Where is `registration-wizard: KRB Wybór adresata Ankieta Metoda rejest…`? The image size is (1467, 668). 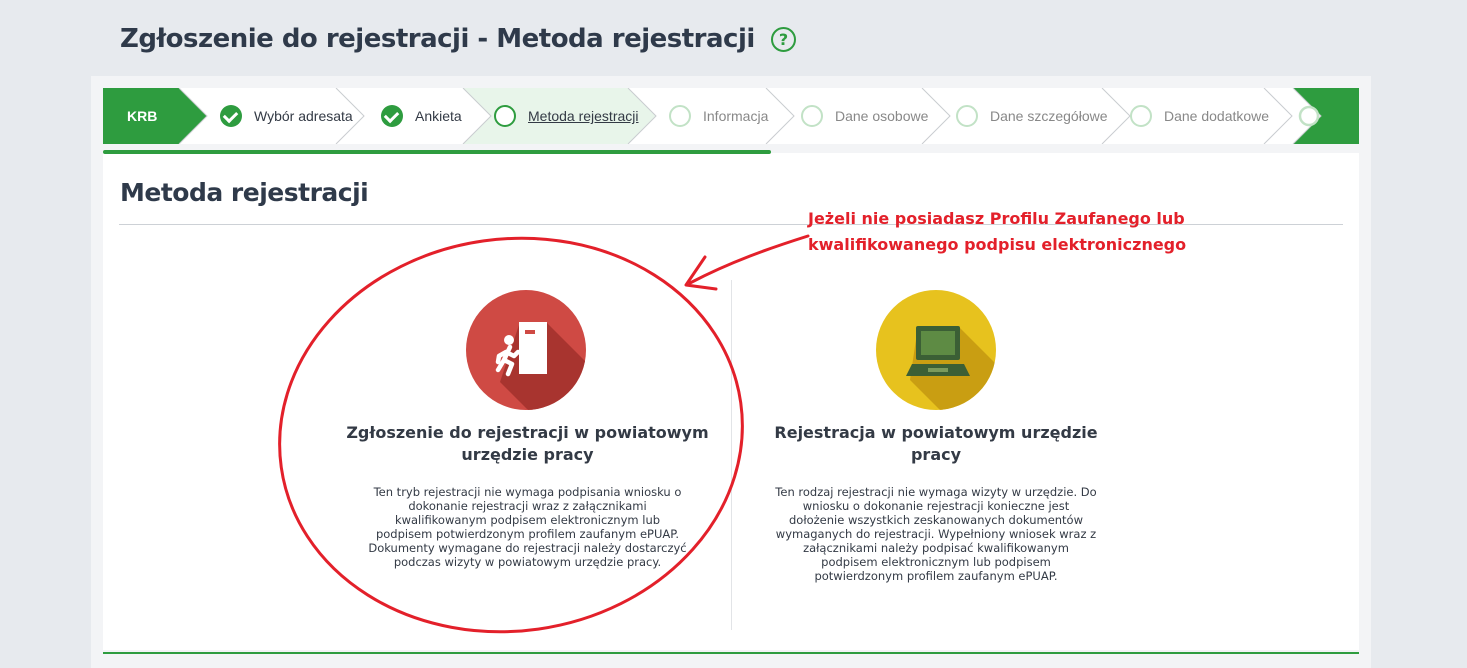 registration-wizard: KRB Wybór adresata Ankieta Metoda rejest… is located at coordinates (731, 116).